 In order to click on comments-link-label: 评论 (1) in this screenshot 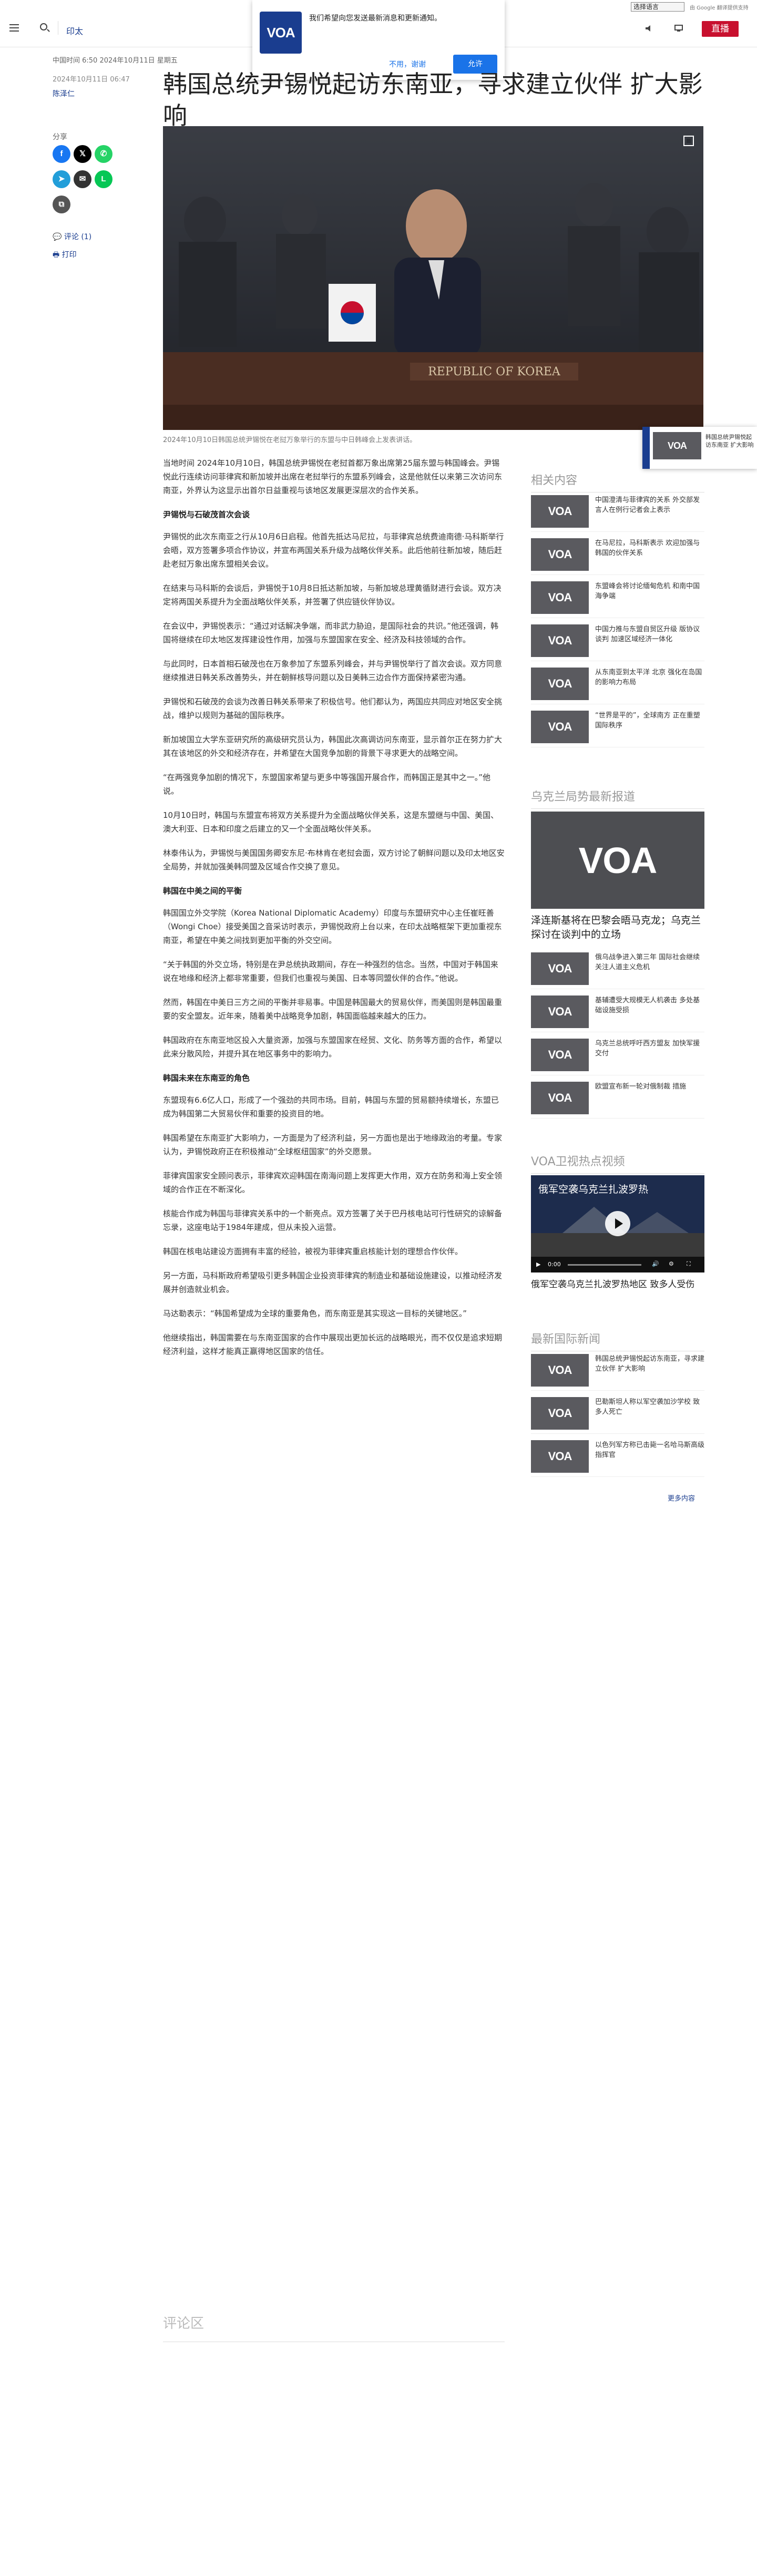, I will do `click(78, 237)`.